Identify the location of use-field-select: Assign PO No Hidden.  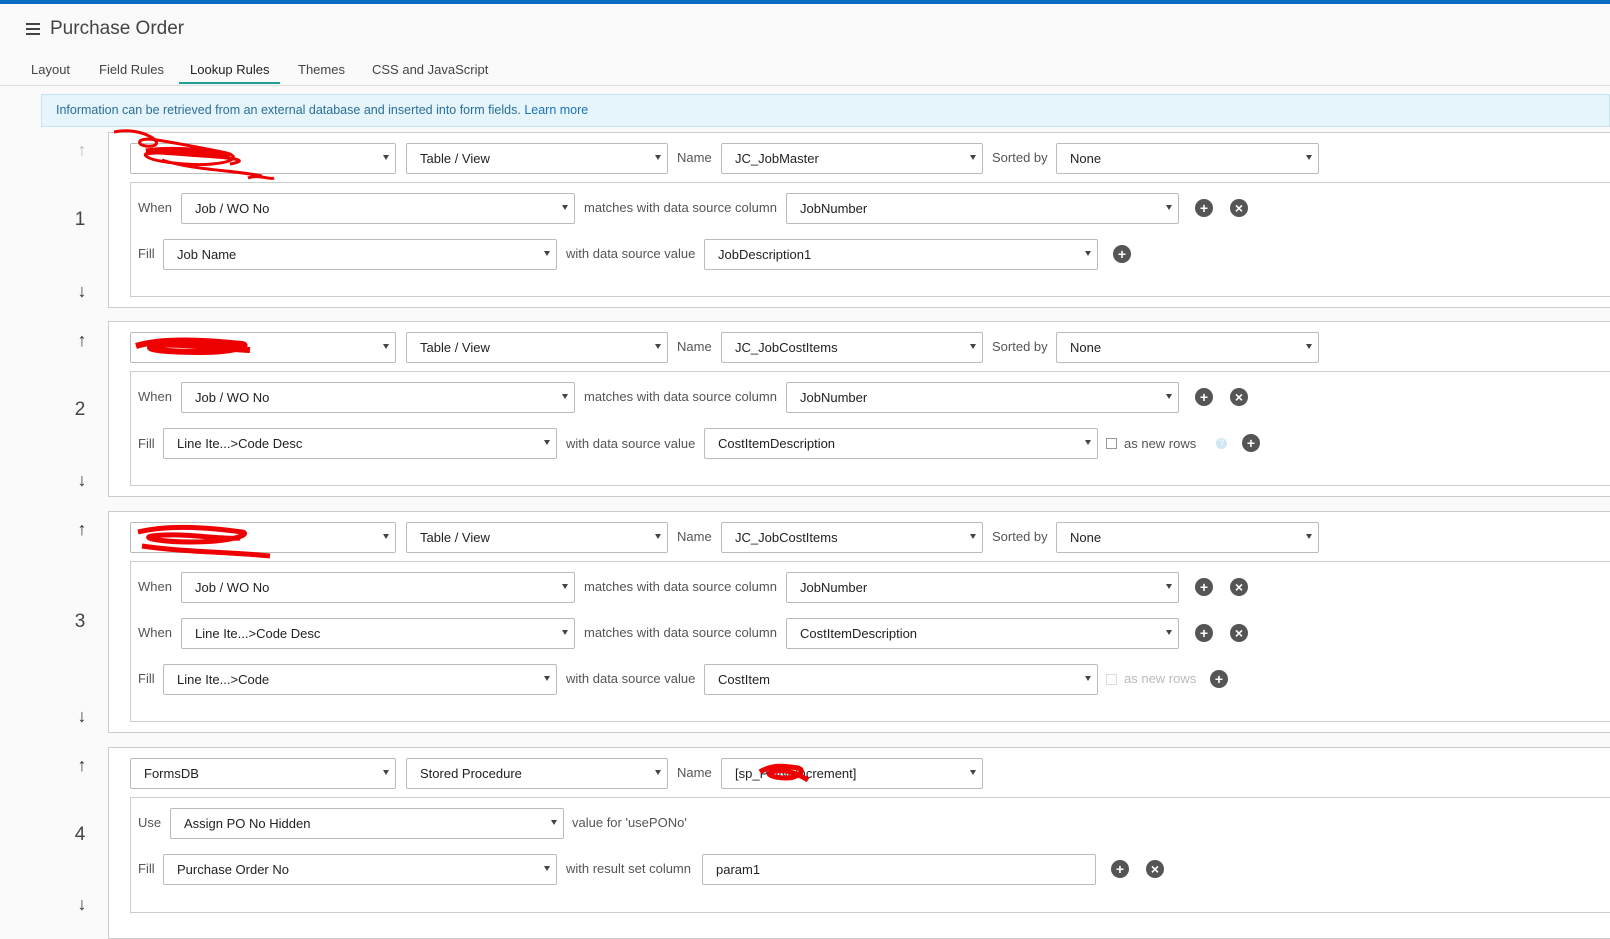
(367, 823).